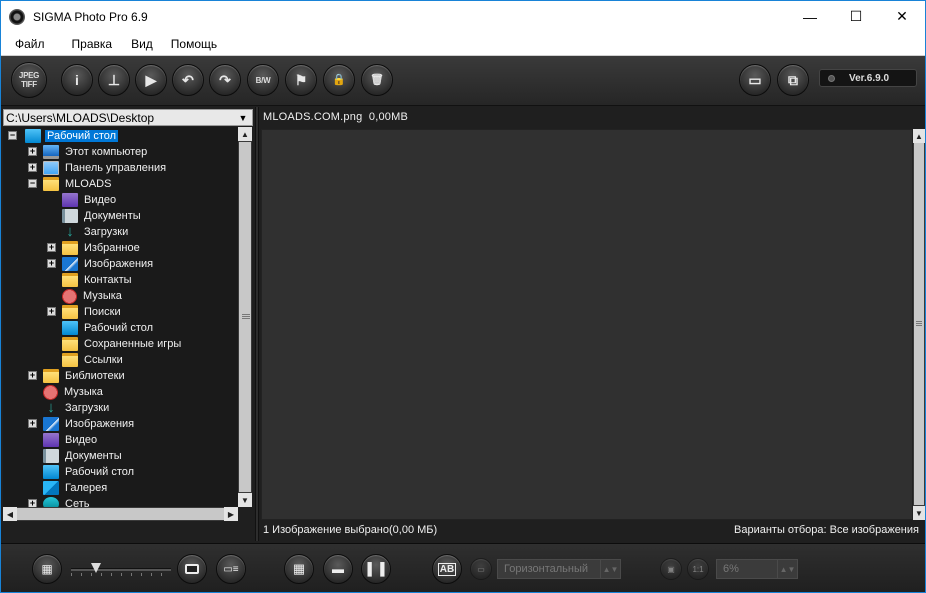 This screenshot has height=593, width=926. What do you see at coordinates (47, 569) in the screenshot?
I see `thumbnail-grid-button: ▦` at bounding box center [47, 569].